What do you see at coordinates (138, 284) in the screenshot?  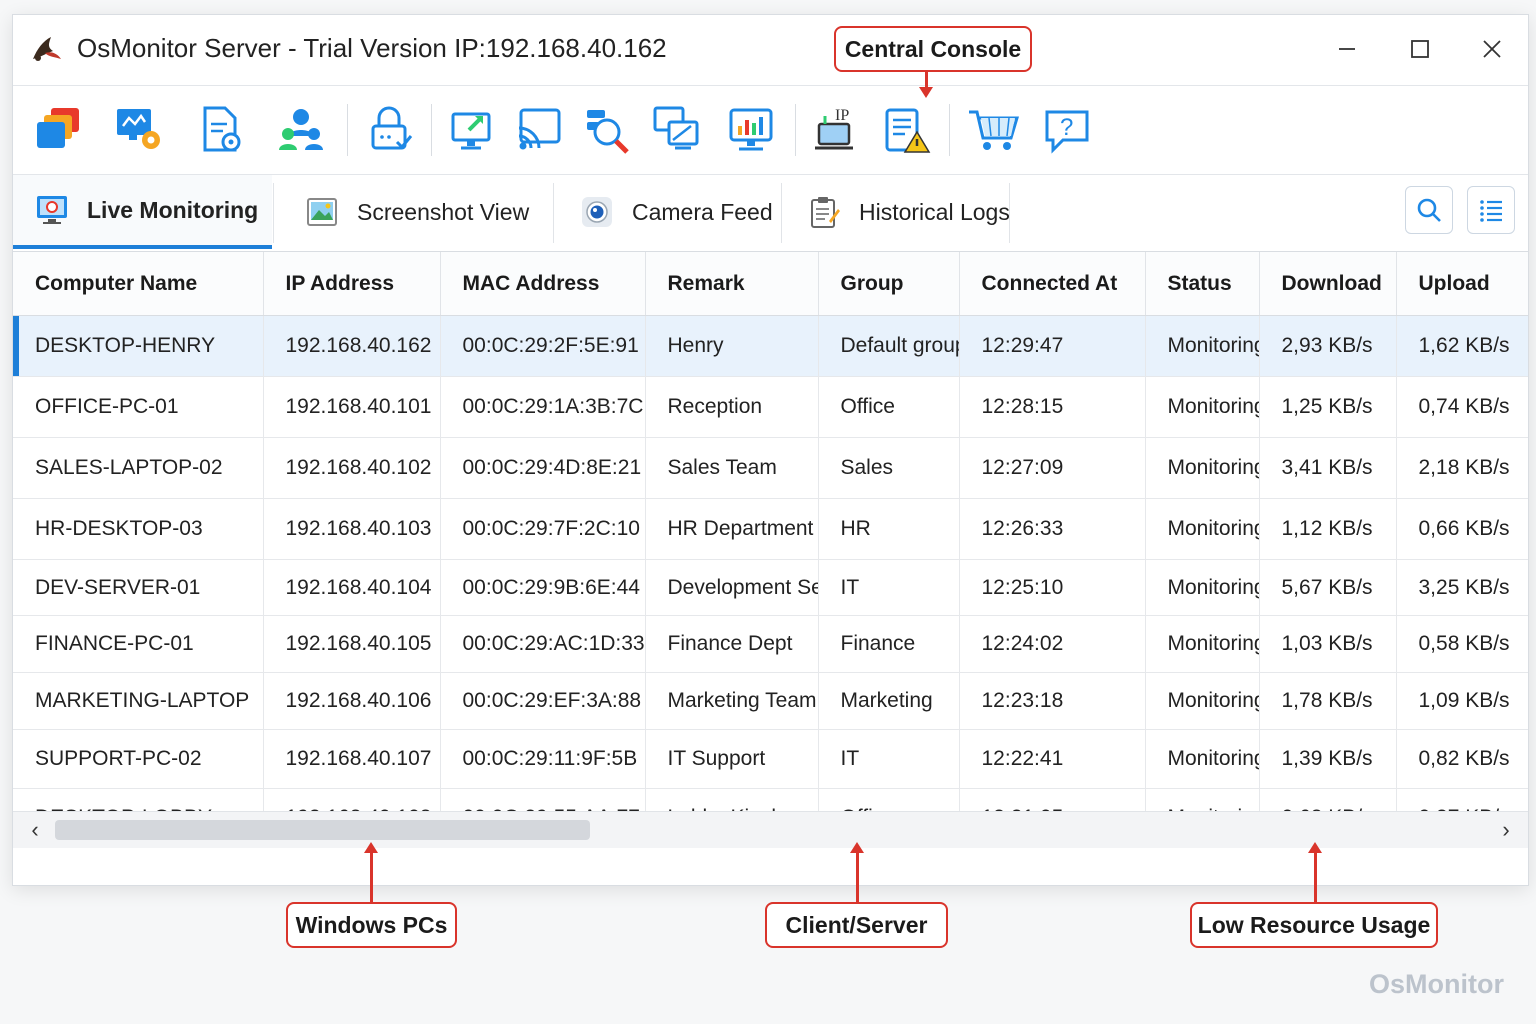 I see `column-header: Computer Name` at bounding box center [138, 284].